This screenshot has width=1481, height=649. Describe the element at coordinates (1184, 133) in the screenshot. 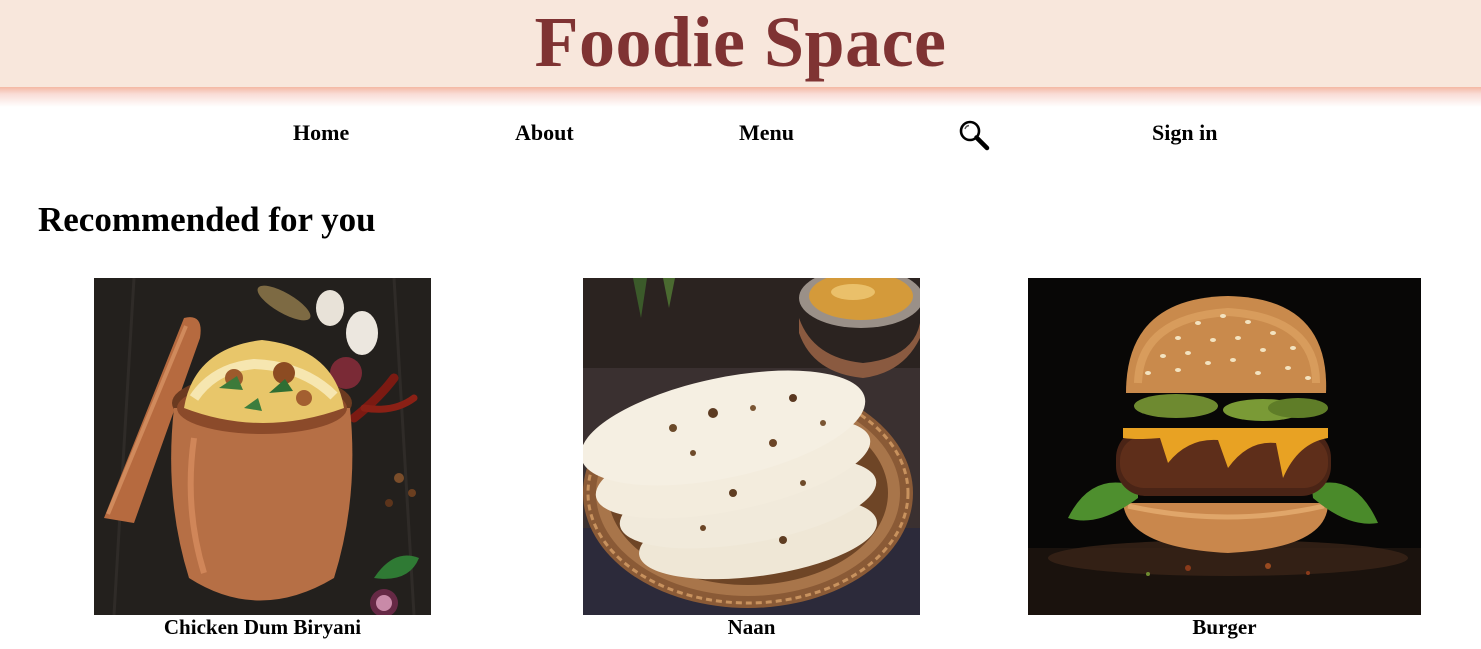

I see `nav-signin-link: Sign in` at that location.